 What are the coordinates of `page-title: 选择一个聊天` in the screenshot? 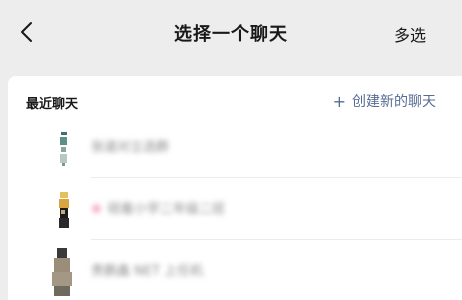 It's located at (231, 34).